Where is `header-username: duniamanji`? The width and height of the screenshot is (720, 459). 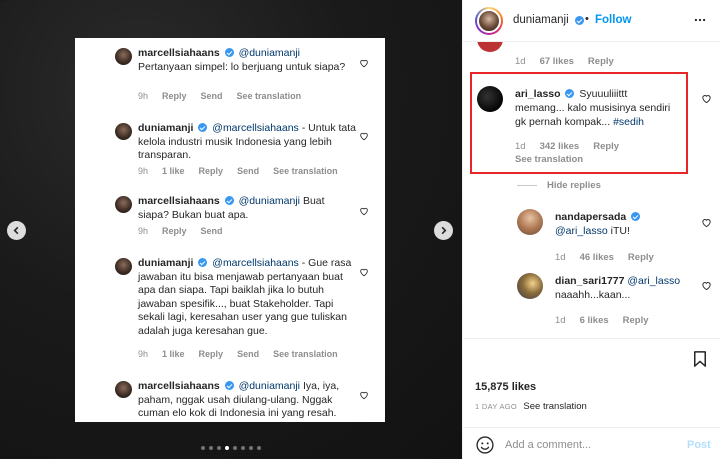 header-username: duniamanji is located at coordinates (541, 20).